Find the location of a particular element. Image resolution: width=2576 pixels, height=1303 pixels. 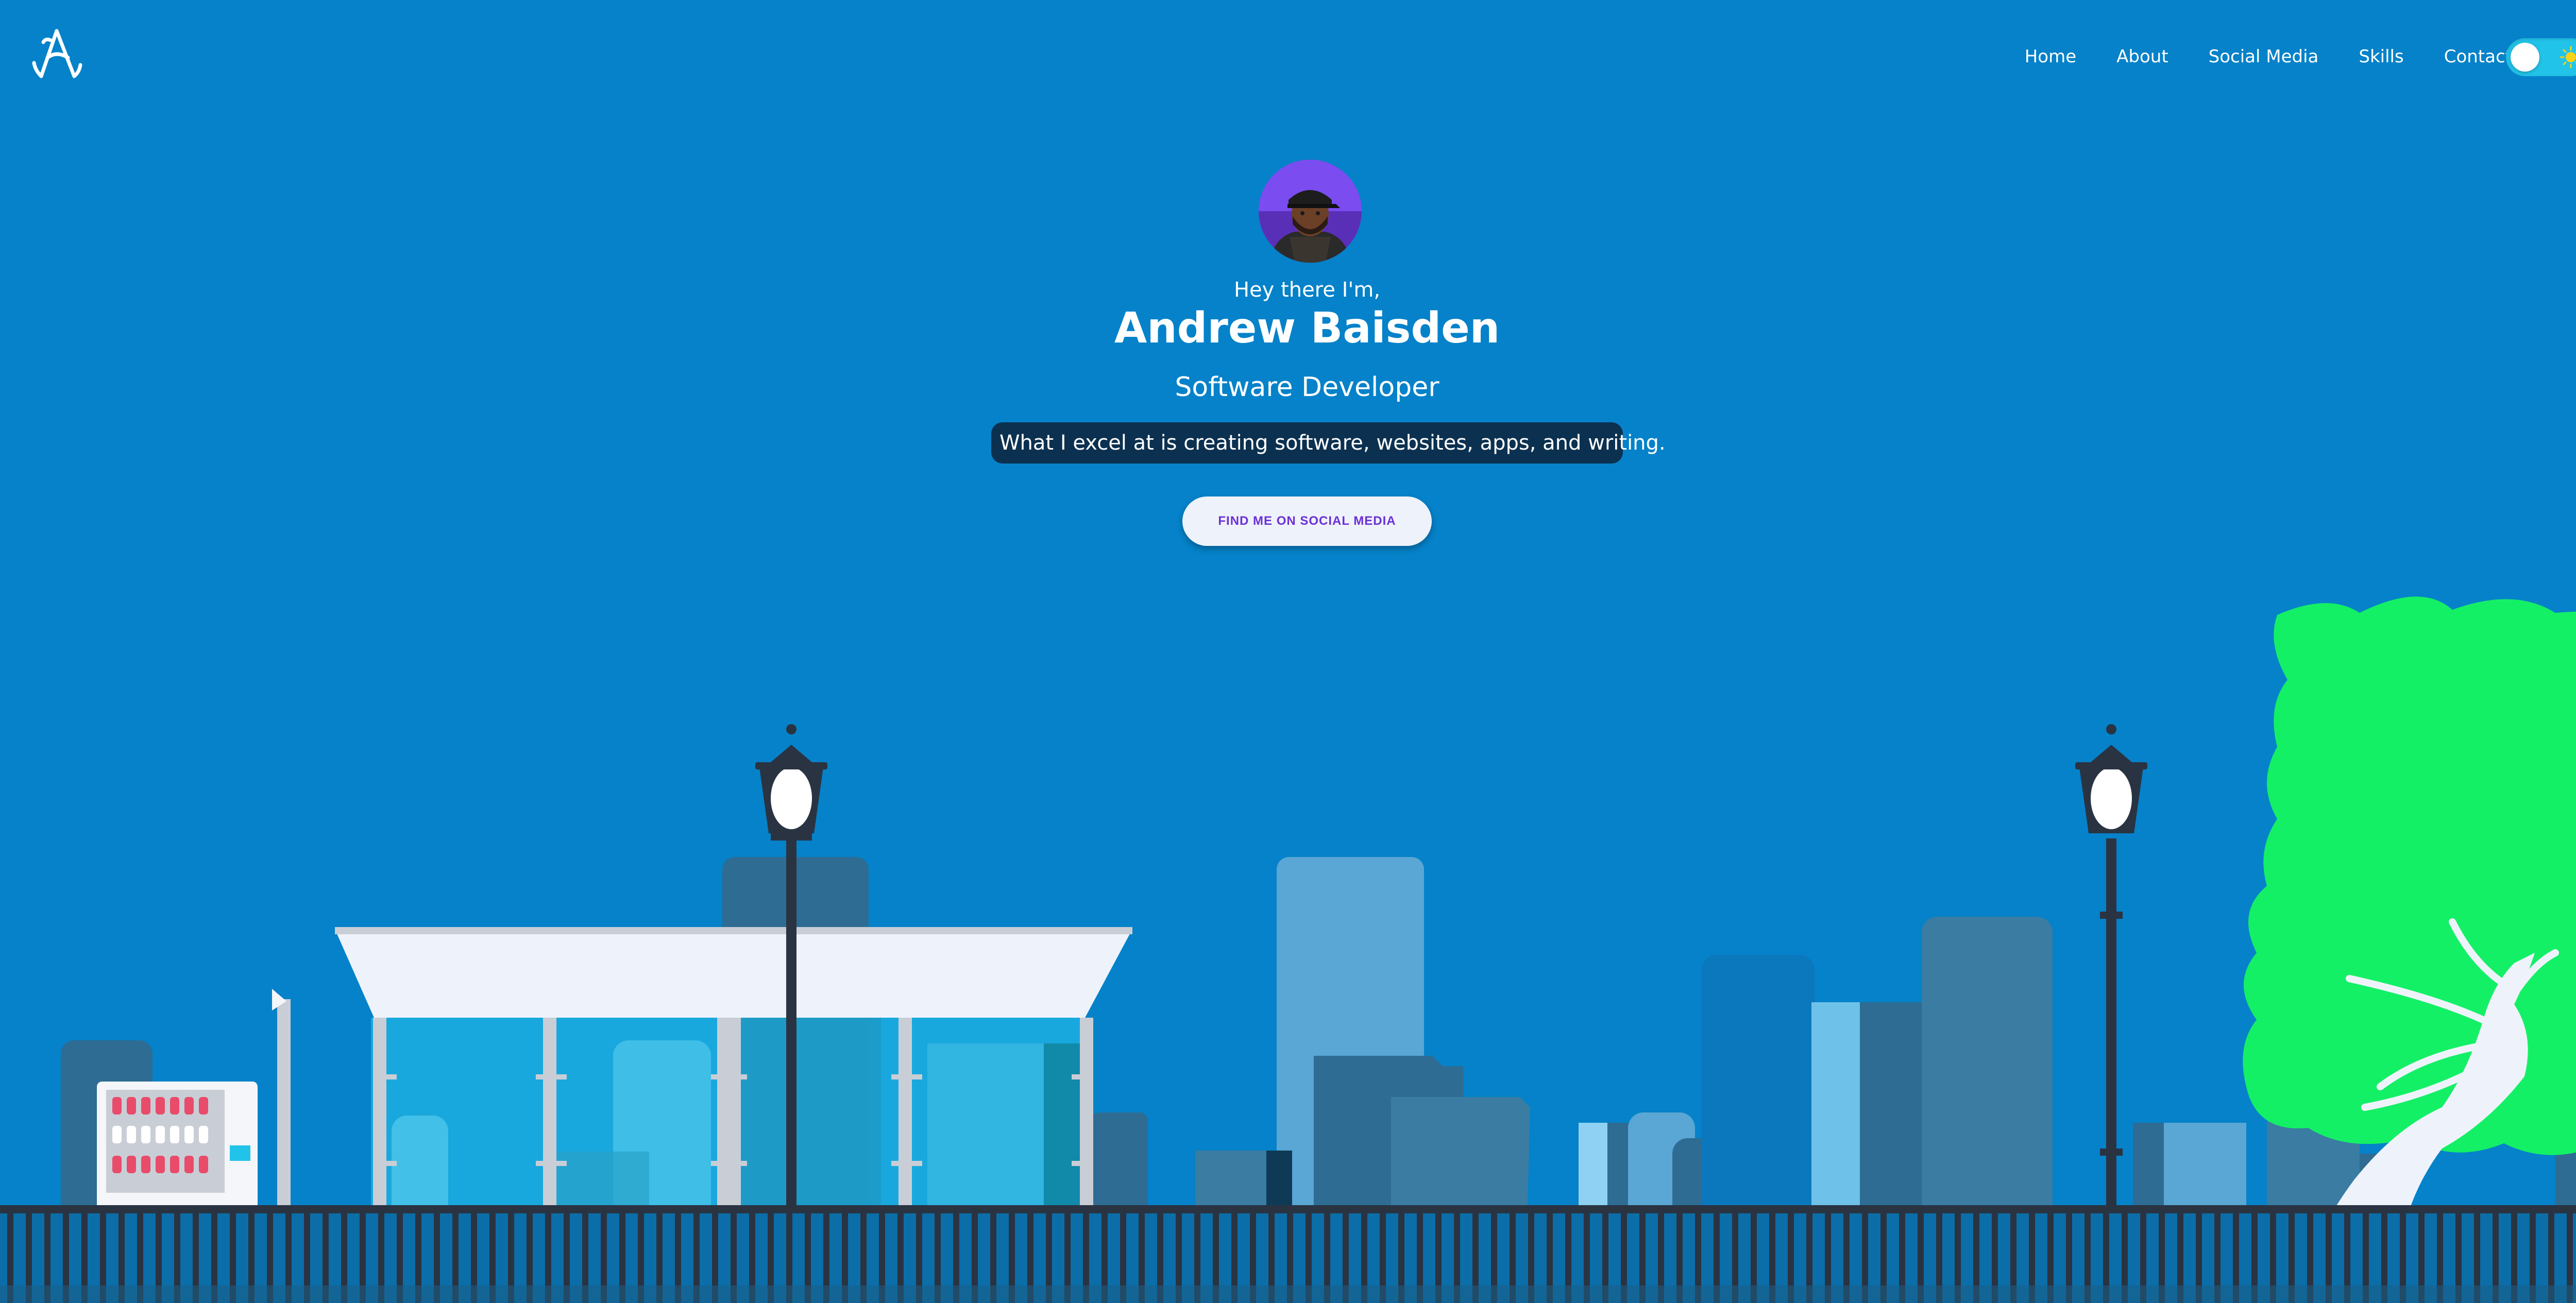

nav-link-skills: Skills is located at coordinates (2381, 56).